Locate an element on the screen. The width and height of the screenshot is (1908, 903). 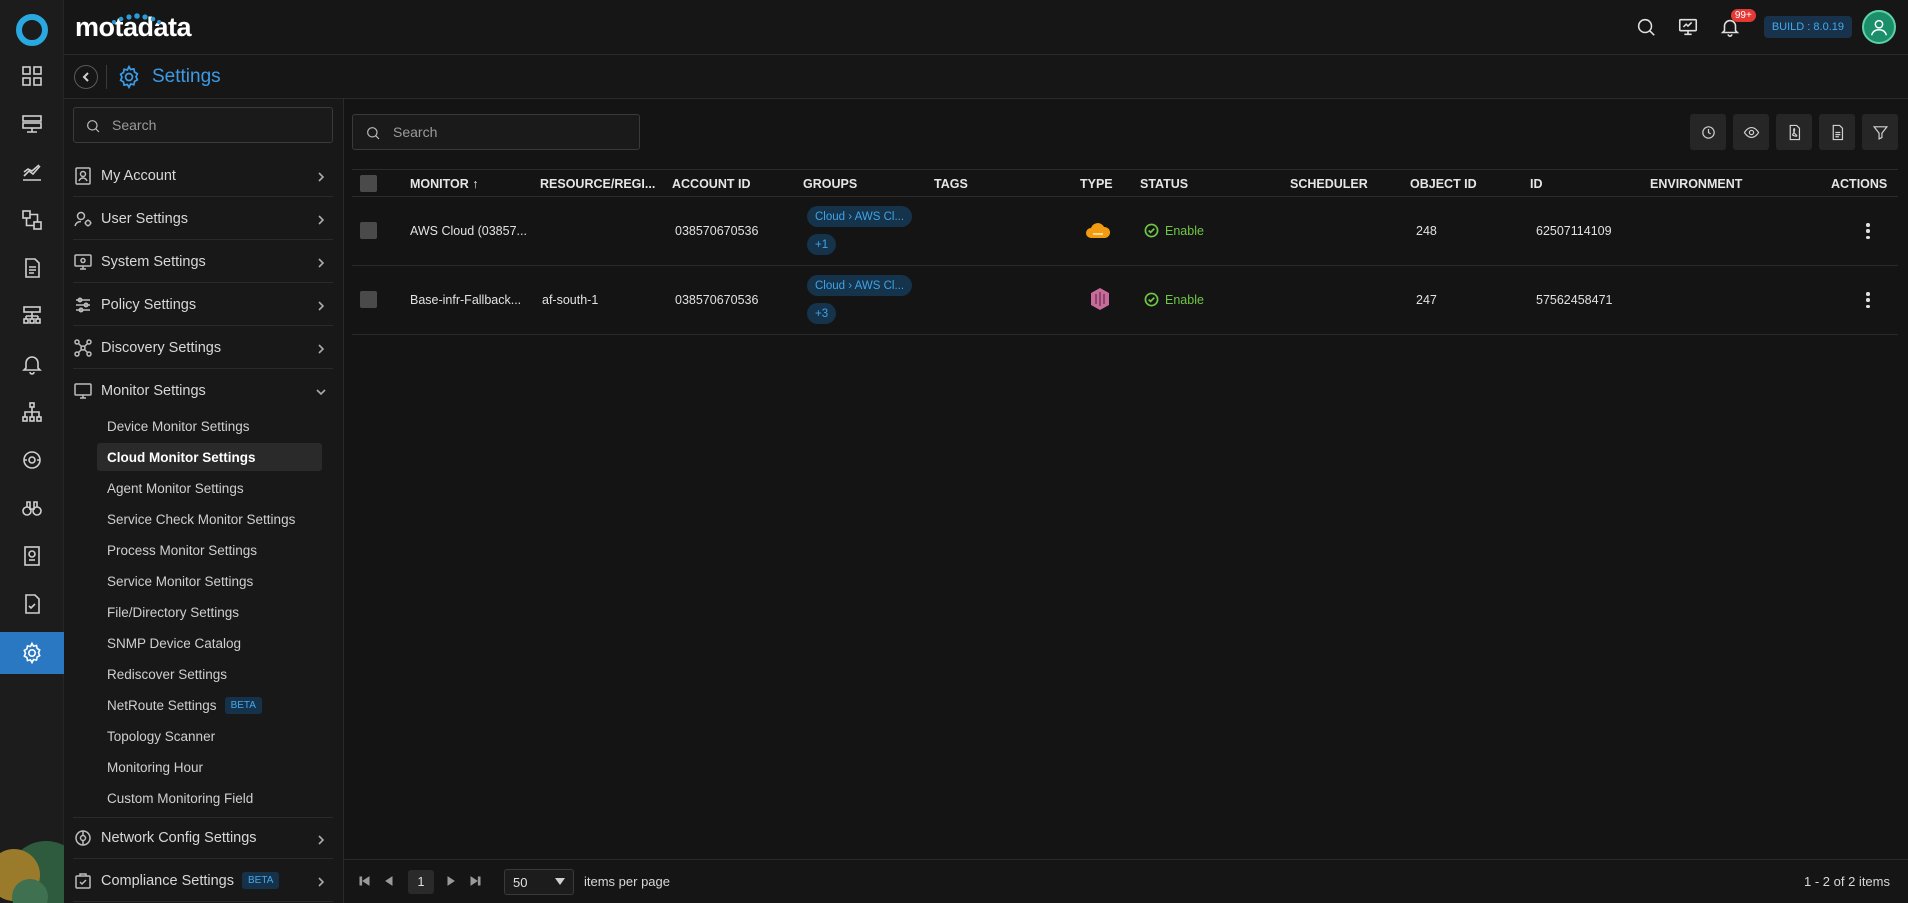
column-header-groups: GROUPS is located at coordinates (830, 184).